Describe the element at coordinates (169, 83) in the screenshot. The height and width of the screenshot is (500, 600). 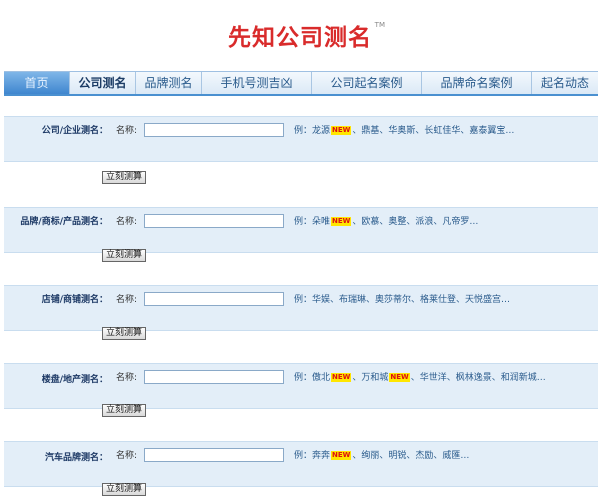
I see `tab-brand-naming: 品牌测名` at that location.